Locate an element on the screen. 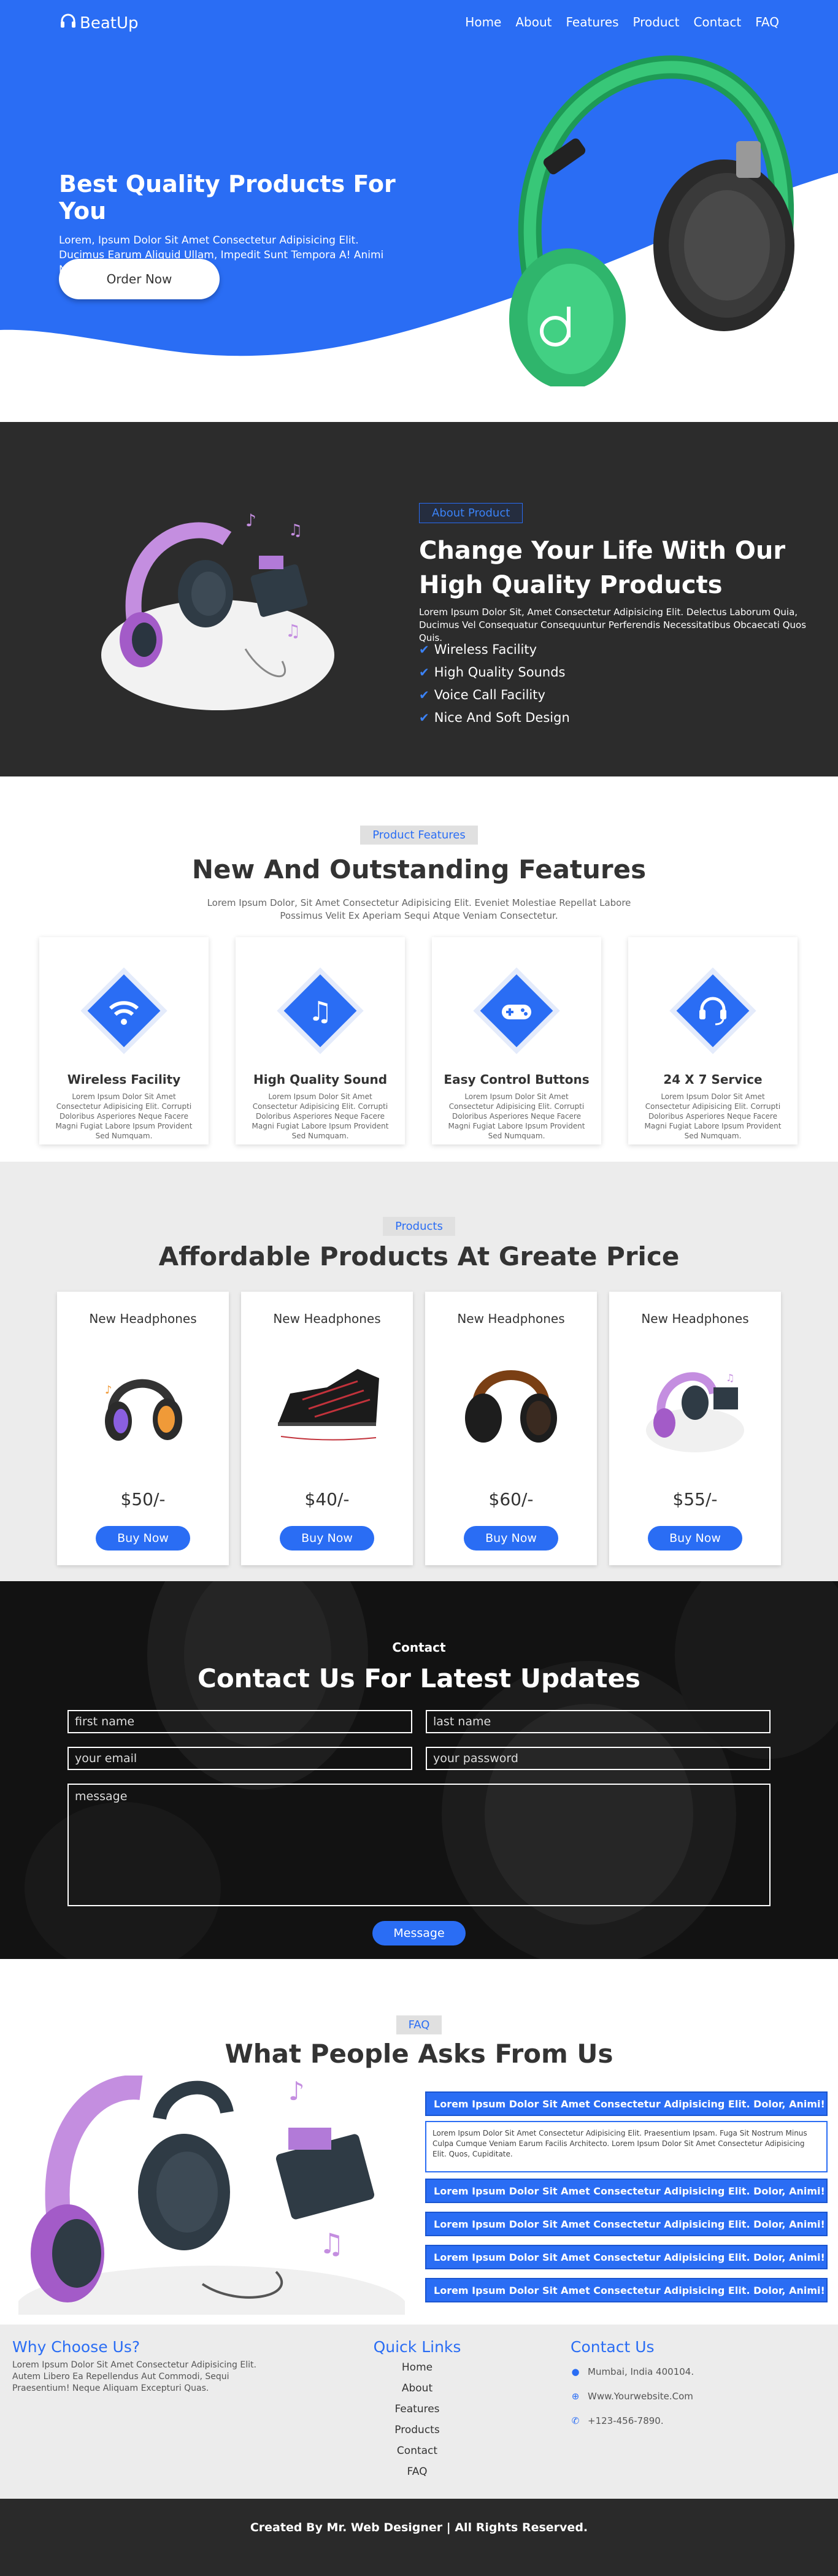 This screenshot has width=838, height=2576. first-name-input is located at coordinates (239, 1721).